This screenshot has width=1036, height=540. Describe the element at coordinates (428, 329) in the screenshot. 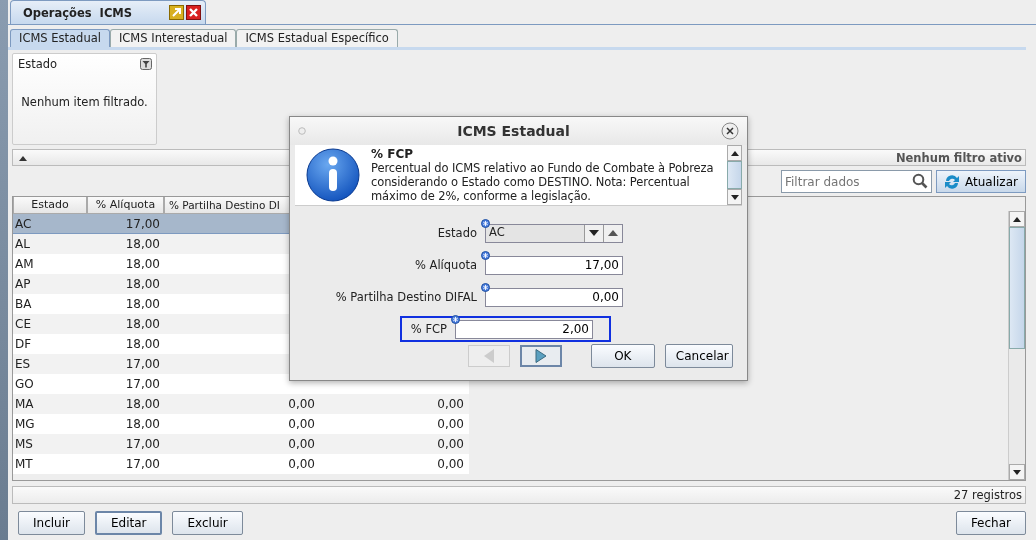

I see `field-label: % FCP` at that location.